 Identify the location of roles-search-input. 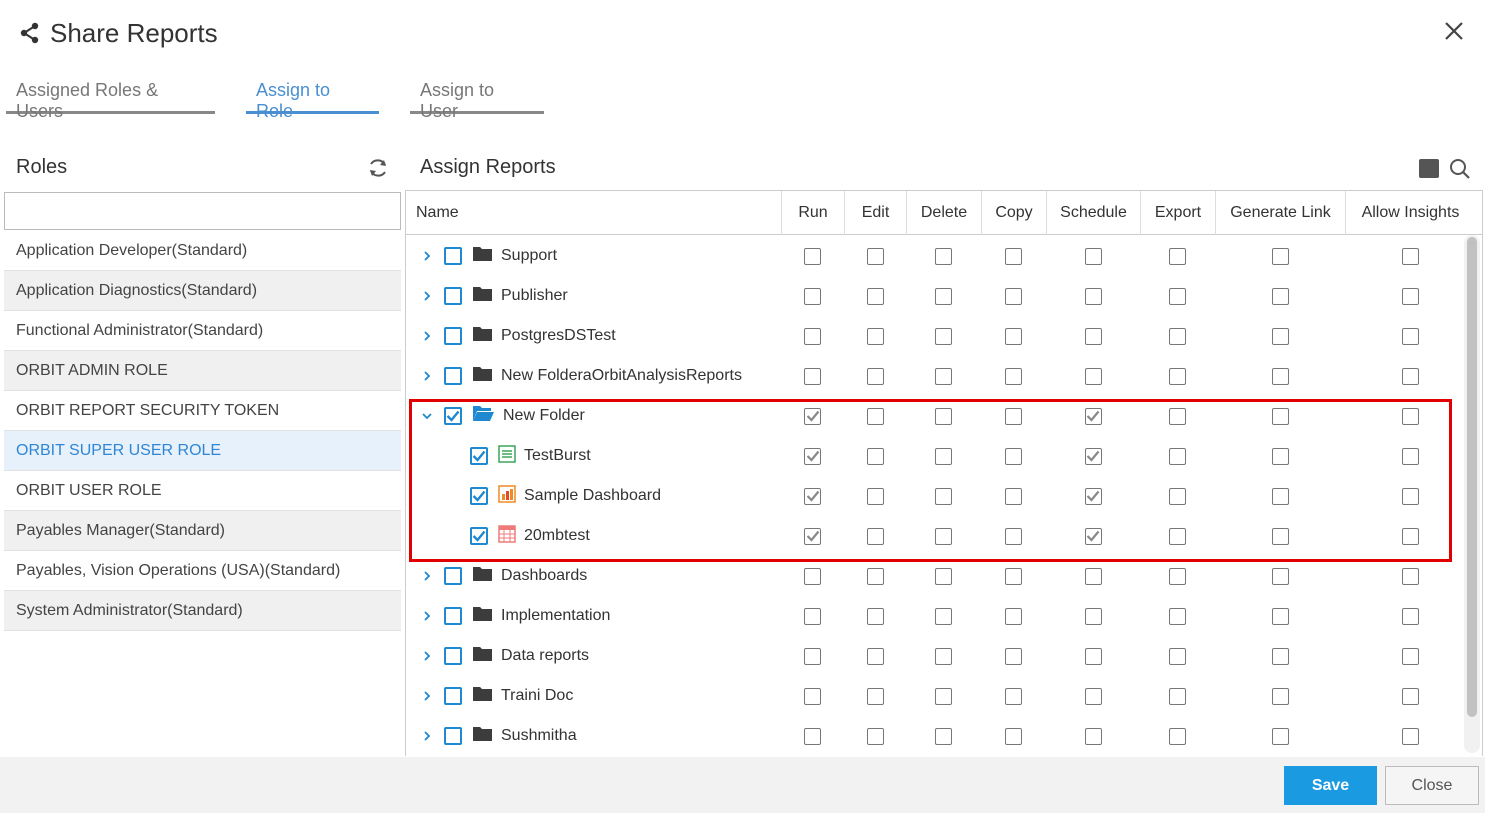
(202, 211).